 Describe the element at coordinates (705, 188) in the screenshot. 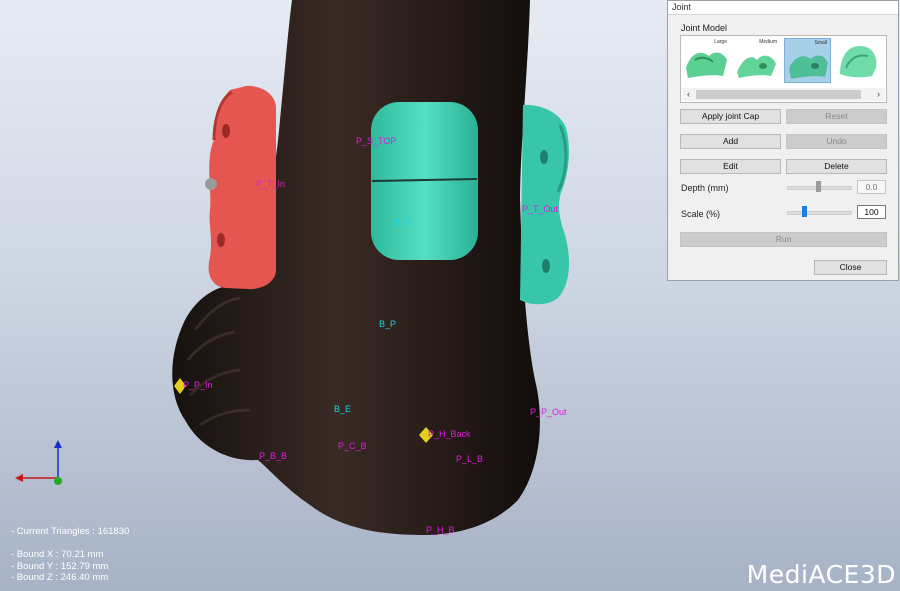

I see `depth-label: Depth (mm)` at that location.